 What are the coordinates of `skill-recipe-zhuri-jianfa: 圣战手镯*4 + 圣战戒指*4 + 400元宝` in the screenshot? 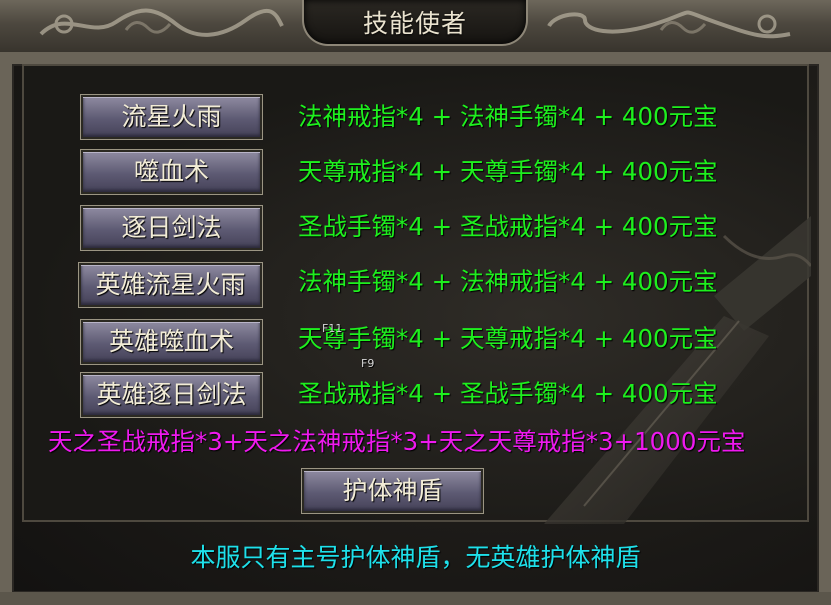 It's located at (508, 226).